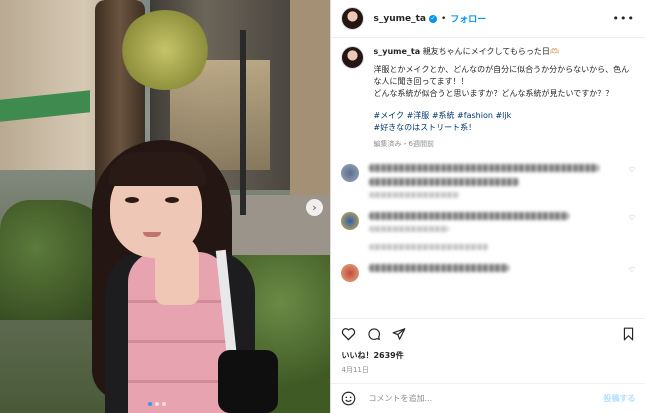 The height and width of the screenshot is (413, 645). Describe the element at coordinates (348, 334) in the screenshot. I see `heart-icon` at that location.